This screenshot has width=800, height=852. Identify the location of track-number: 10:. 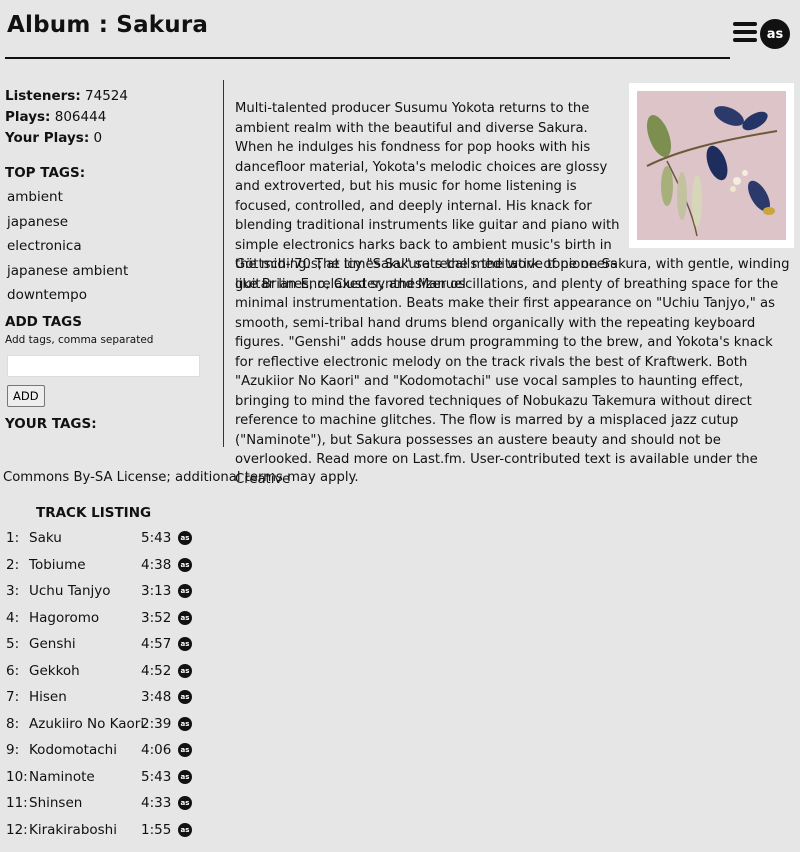
(17, 776).